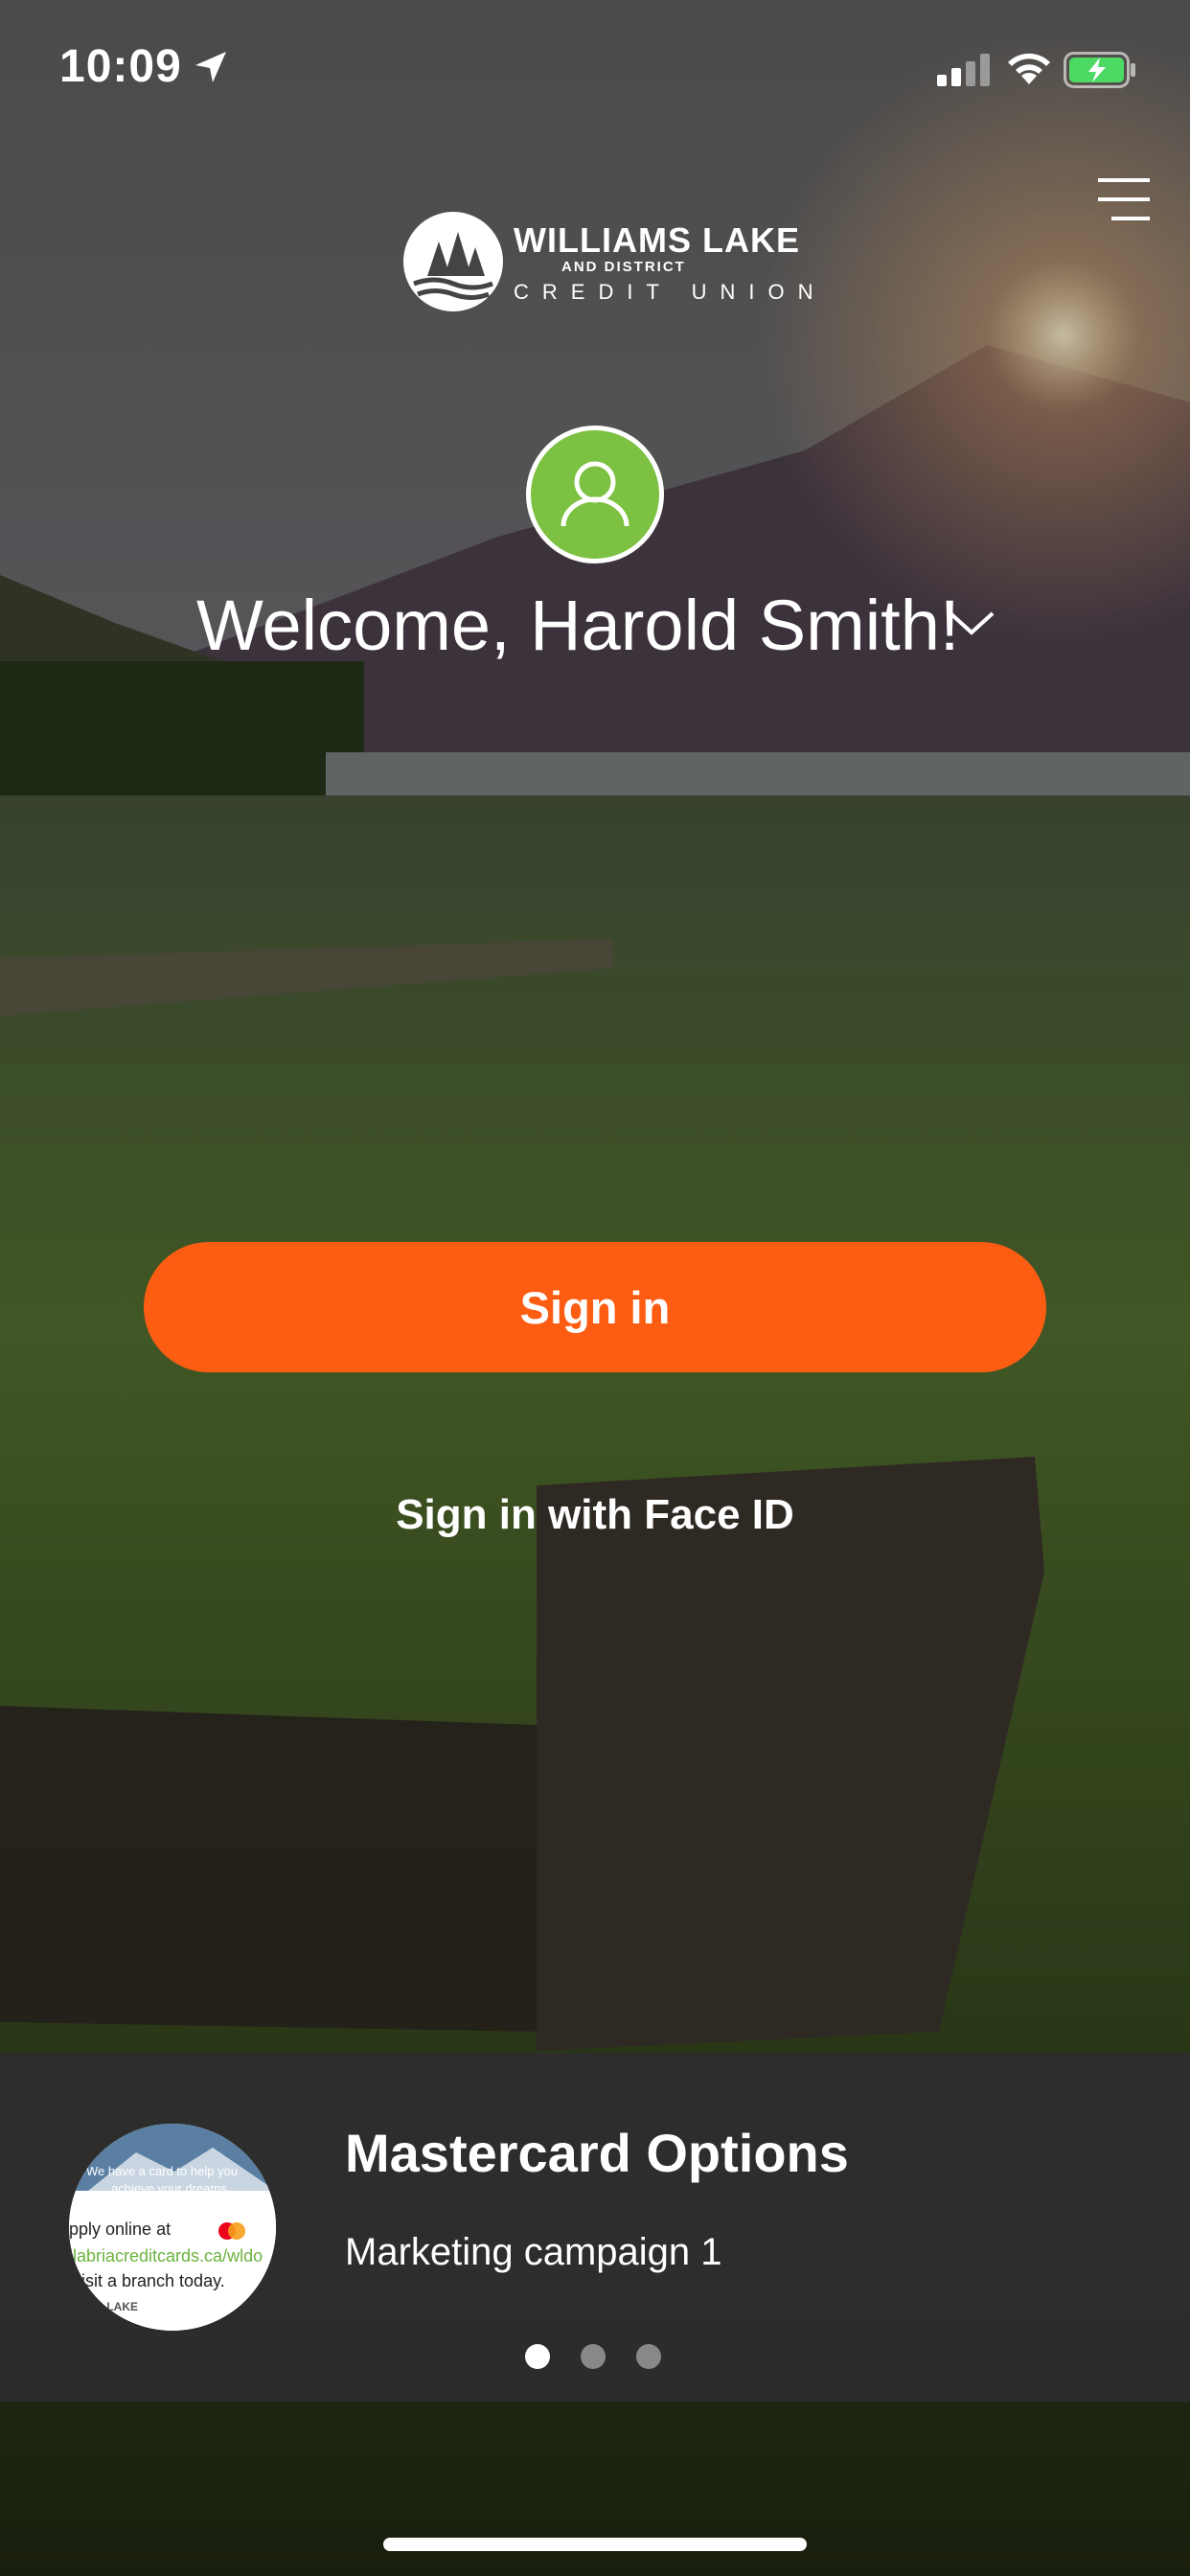 The width and height of the screenshot is (1190, 2576). I want to click on promo-title: Mastercard Options, so click(597, 2153).